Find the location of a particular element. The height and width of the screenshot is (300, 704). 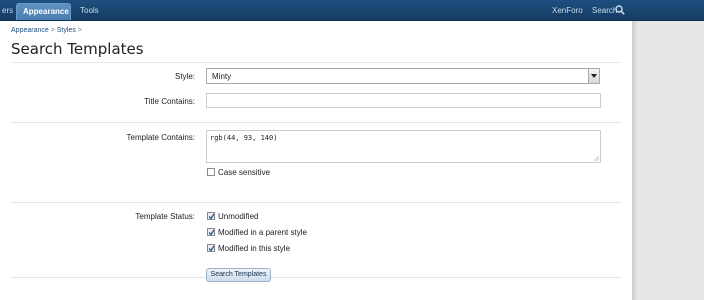

modified-parent-checkbox is located at coordinates (211, 232).